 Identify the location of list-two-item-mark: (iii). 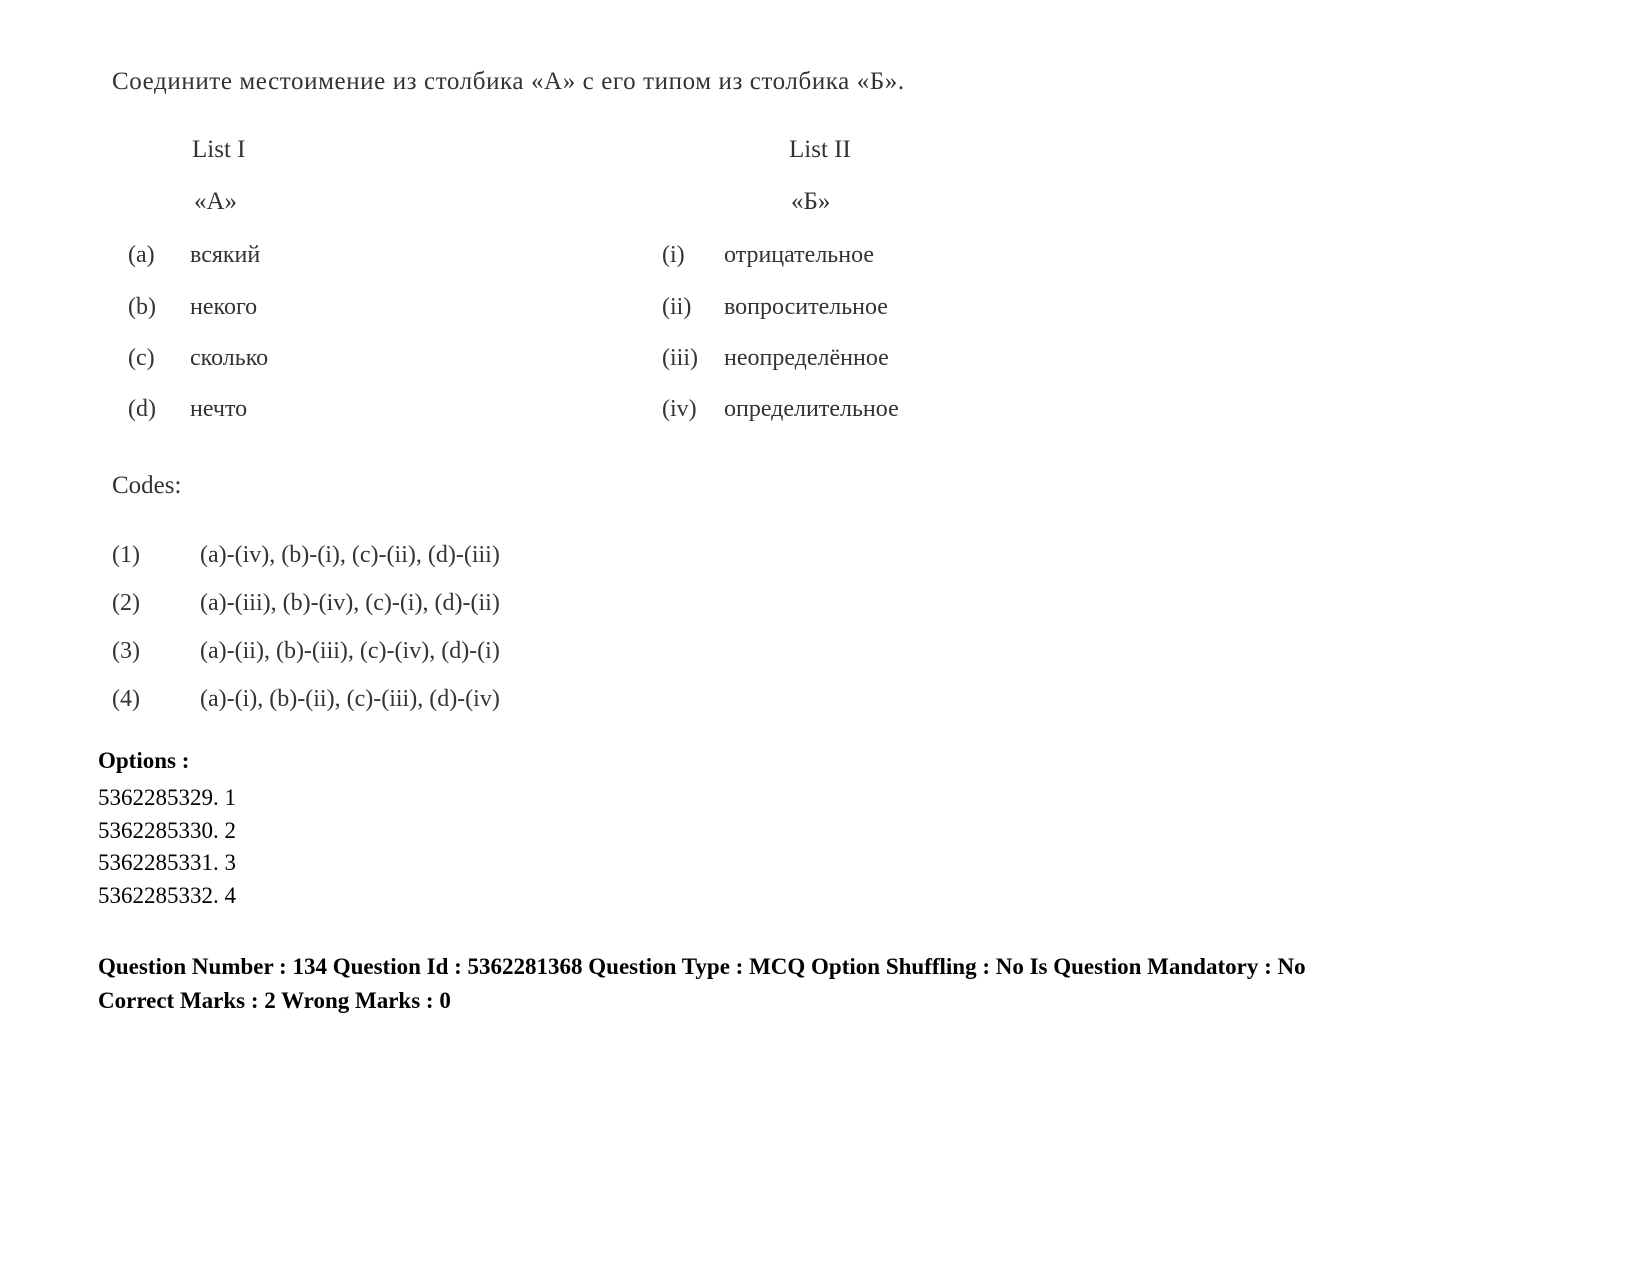
(680, 358).